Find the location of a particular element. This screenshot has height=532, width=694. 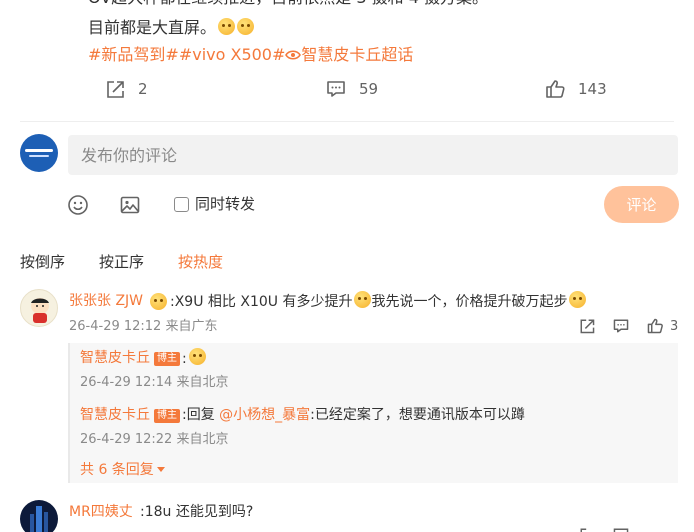

image-upload-icon is located at coordinates (130, 205).